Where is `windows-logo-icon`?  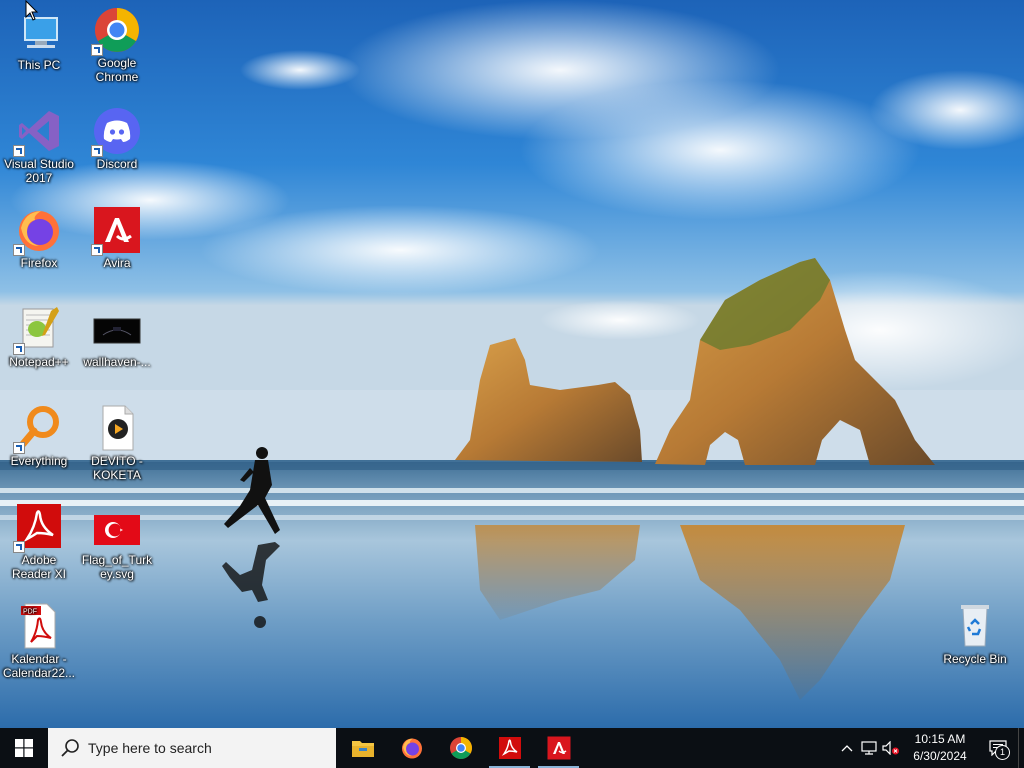 windows-logo-icon is located at coordinates (24, 748).